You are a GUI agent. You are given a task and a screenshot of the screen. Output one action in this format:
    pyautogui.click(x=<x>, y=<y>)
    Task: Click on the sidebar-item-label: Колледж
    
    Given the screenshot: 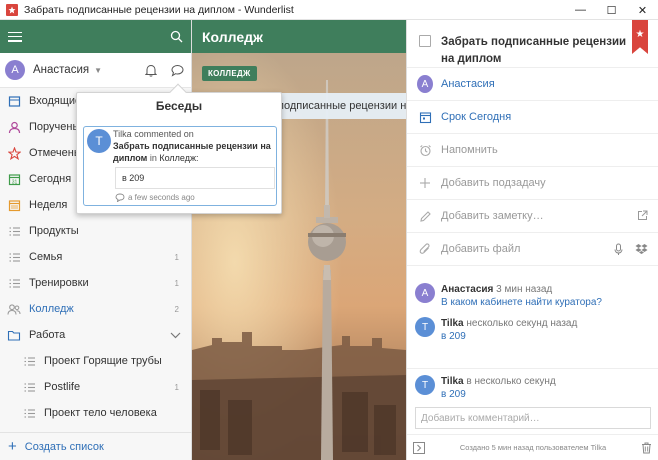 What is the action you would take?
    pyautogui.click(x=51, y=309)
    